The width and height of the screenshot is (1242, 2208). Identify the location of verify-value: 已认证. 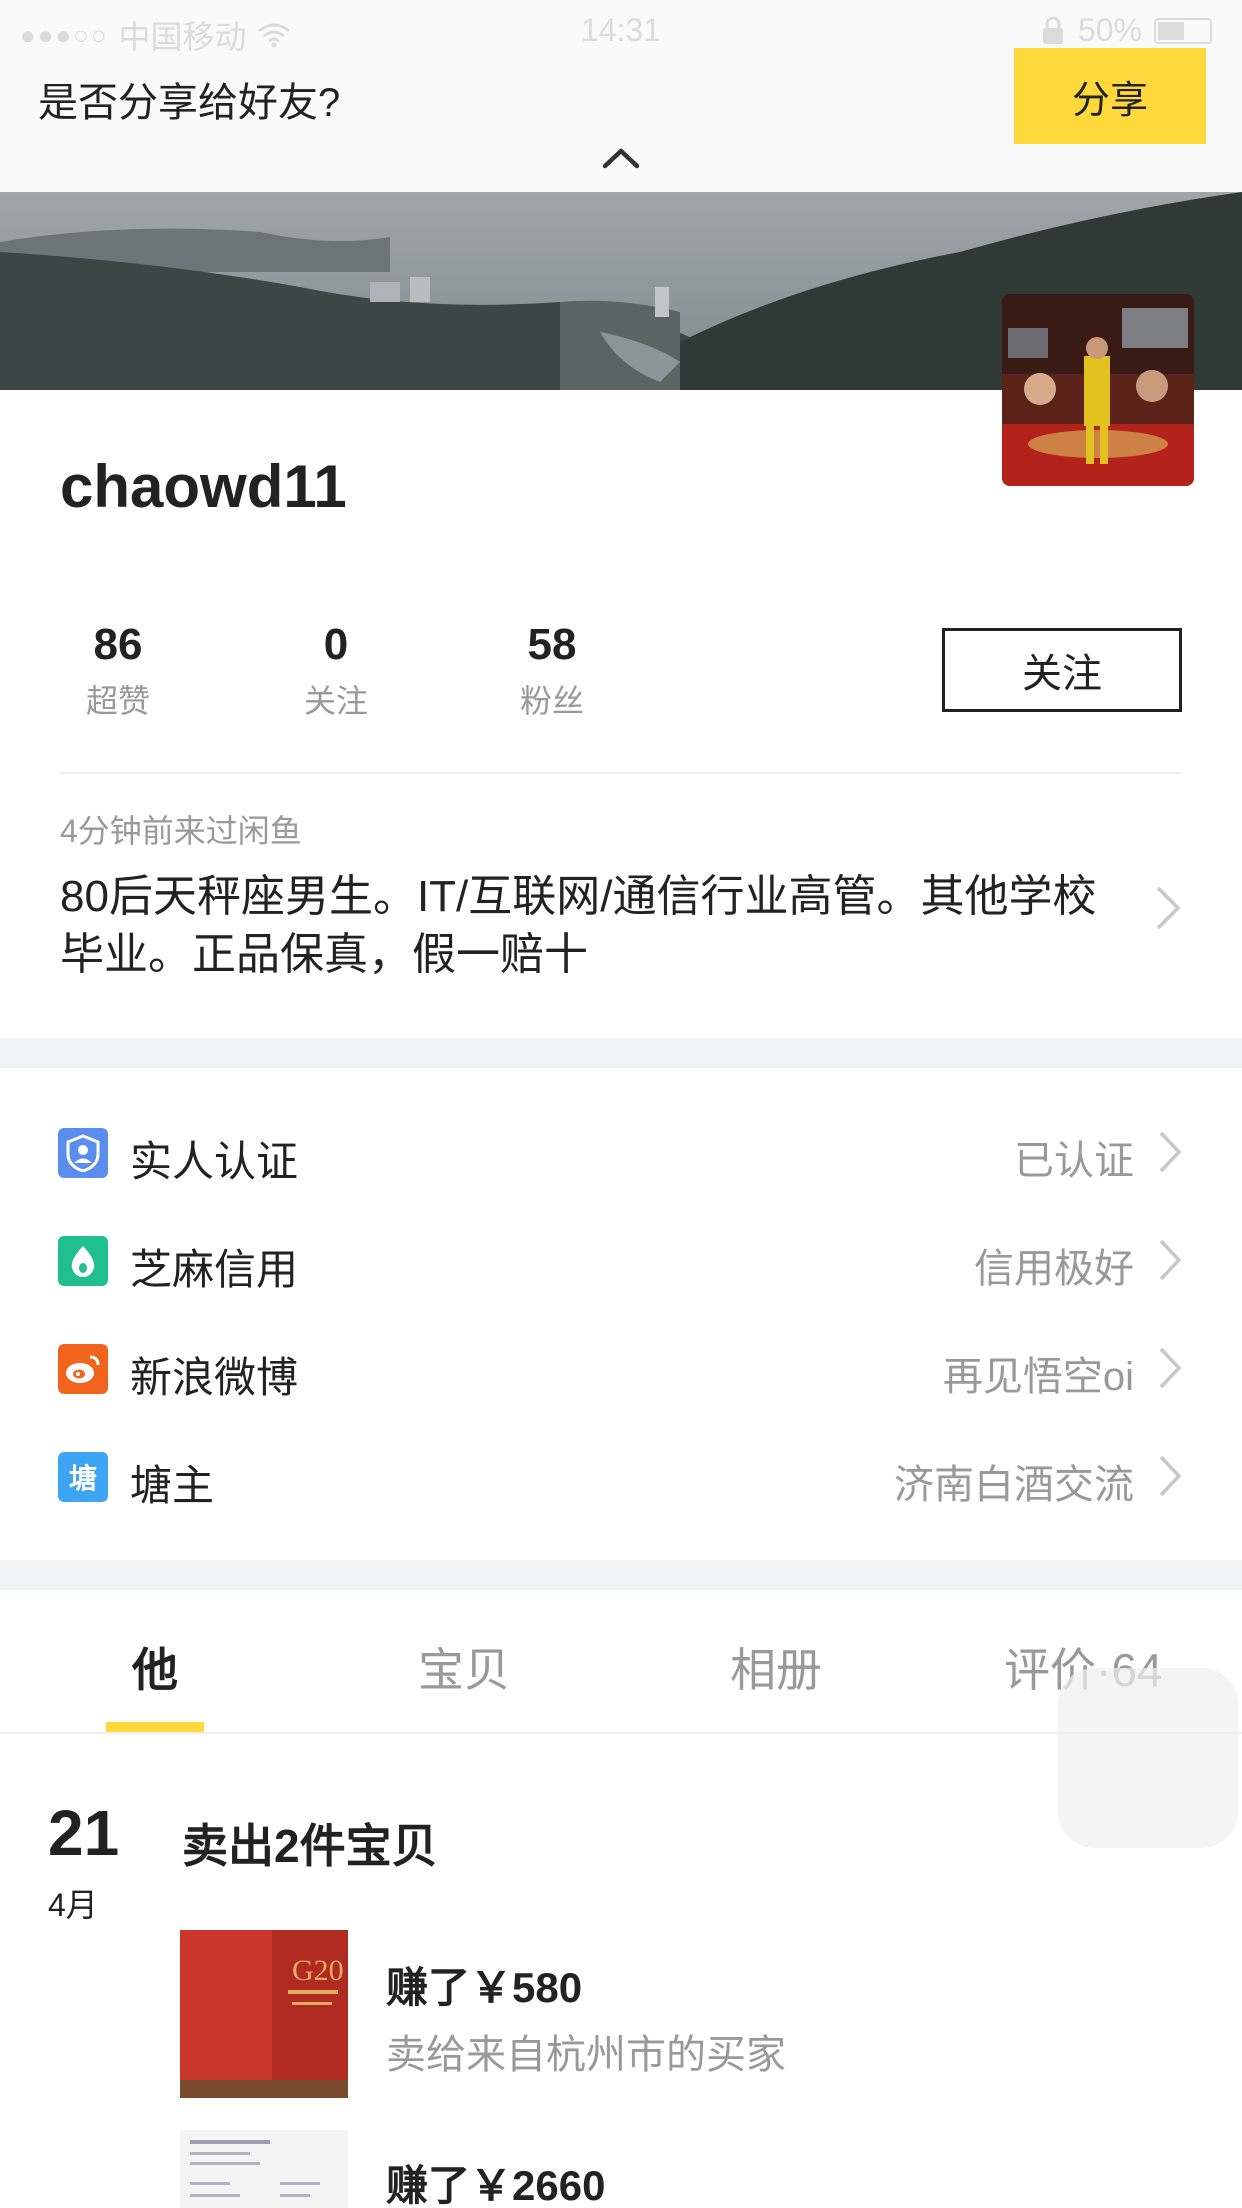
(1074, 1161).